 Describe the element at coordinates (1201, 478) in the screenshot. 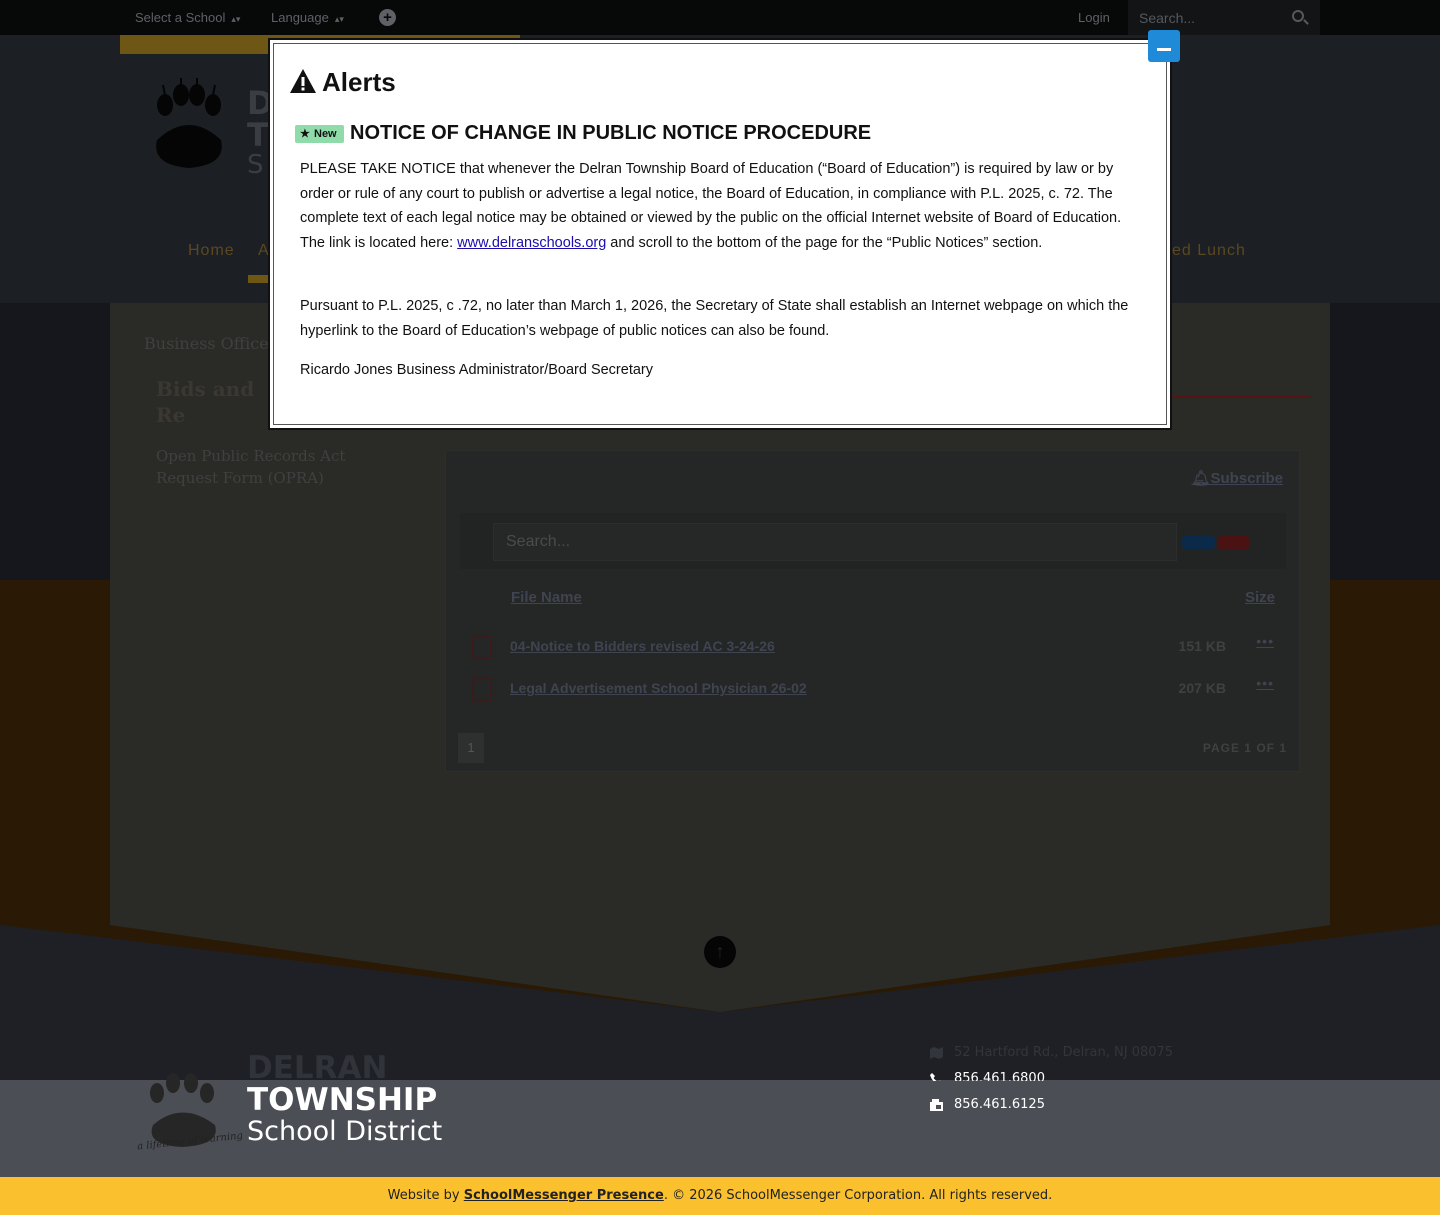

I see `bell-icon: 🔔︎` at that location.